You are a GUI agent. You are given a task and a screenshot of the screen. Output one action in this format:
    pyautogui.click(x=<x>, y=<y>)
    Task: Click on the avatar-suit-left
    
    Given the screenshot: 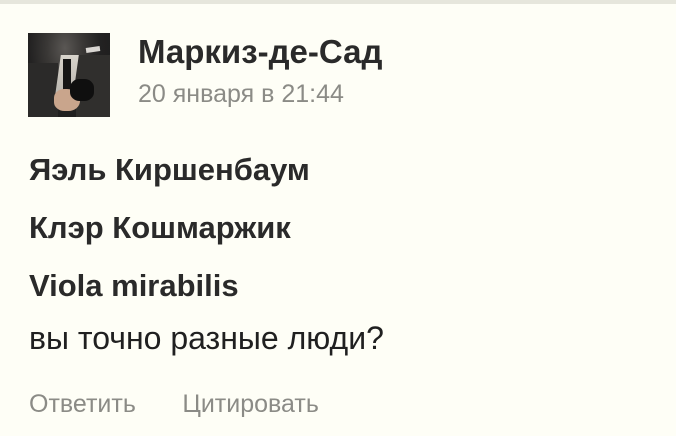 What is the action you would take?
    pyautogui.click(x=43, y=90)
    